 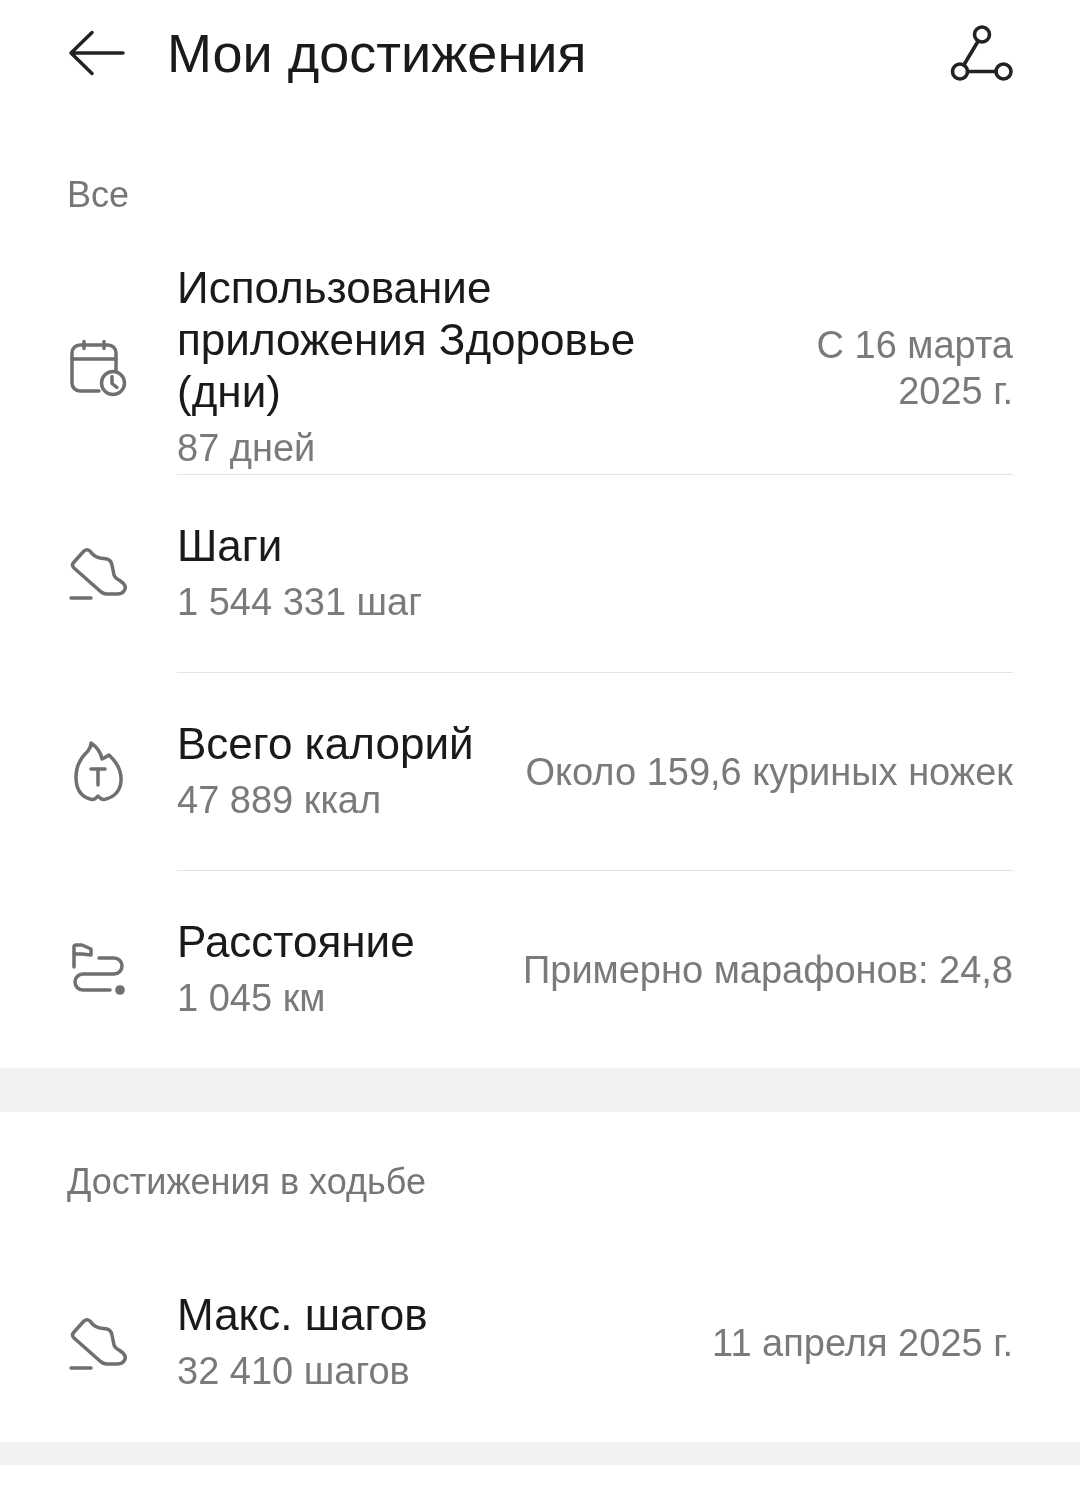 I want to click on node-graph-icon, so click(x=982, y=52).